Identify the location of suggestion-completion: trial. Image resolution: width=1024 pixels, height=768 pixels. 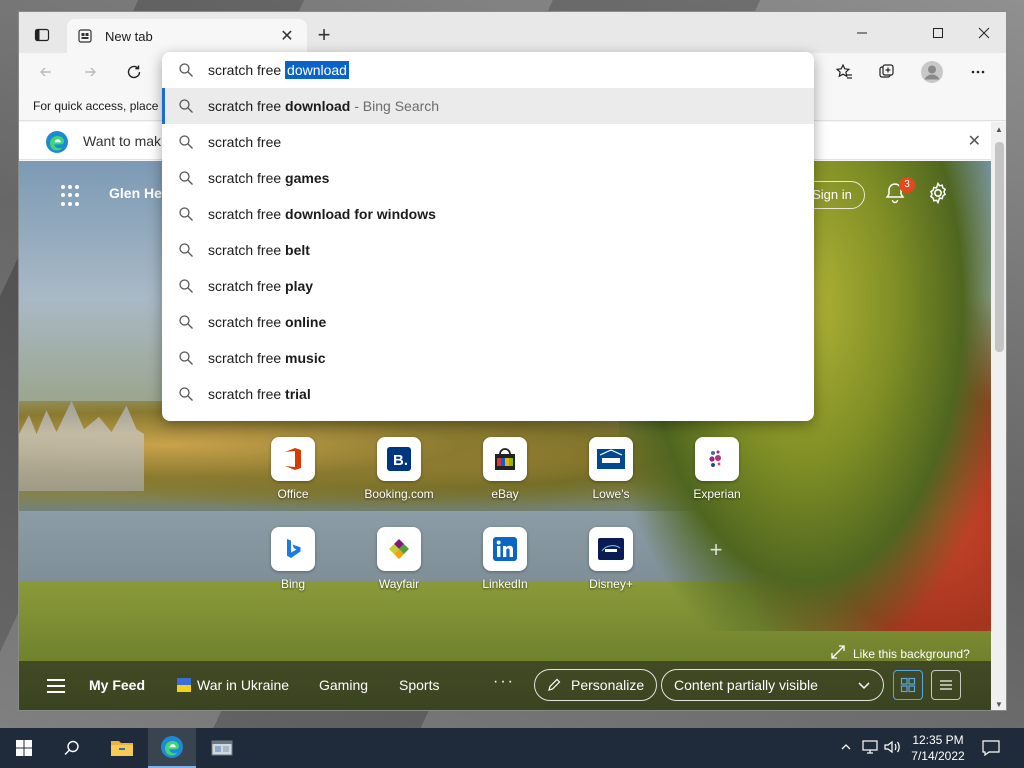
(298, 394).